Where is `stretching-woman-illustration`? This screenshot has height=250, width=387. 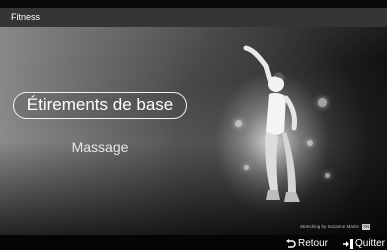 stretching-woman-illustration is located at coordinates (271, 123).